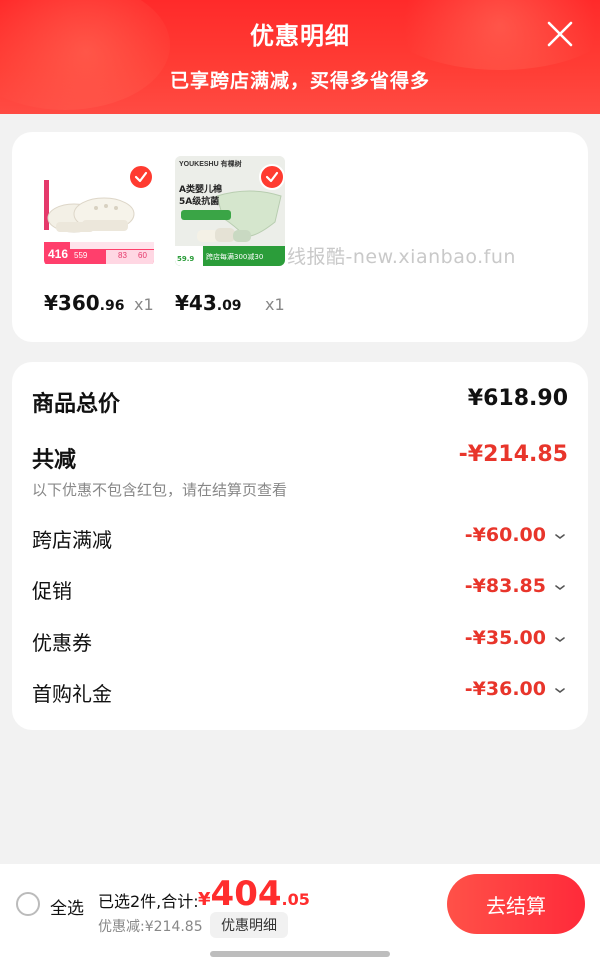  I want to click on badge-tag: 559, so click(81, 255).